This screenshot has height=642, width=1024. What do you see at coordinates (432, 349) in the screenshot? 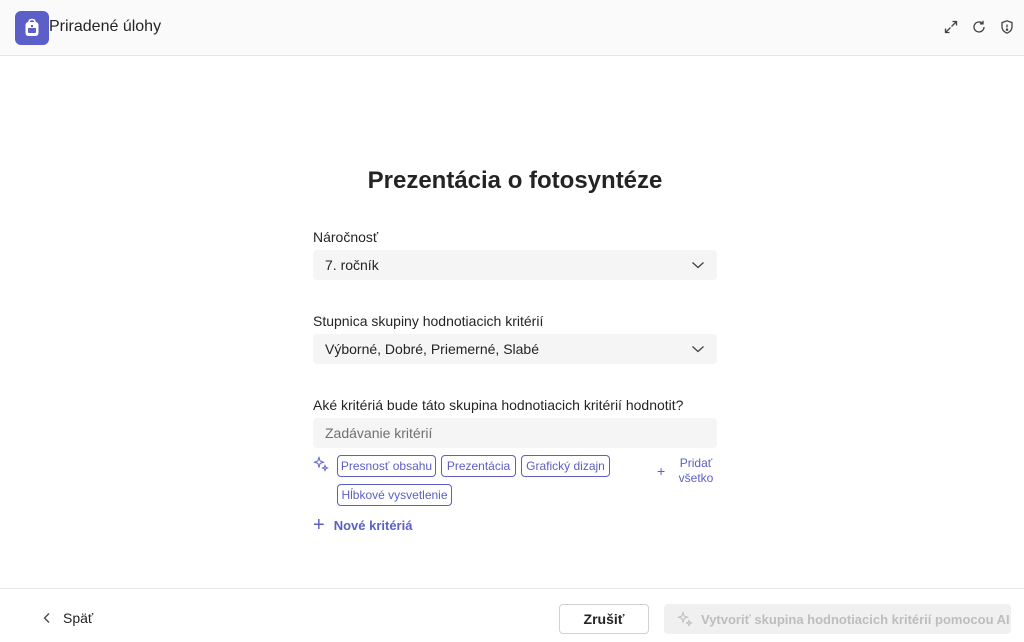
I see `scale-value: Výborné, Dobré, Priemerné, Slabé` at bounding box center [432, 349].